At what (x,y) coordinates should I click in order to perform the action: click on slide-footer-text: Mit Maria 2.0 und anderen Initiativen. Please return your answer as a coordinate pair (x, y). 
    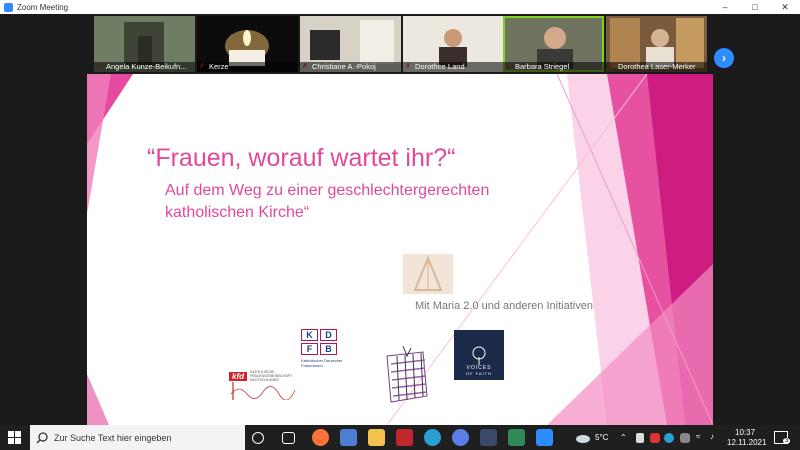
    Looking at the image, I should click on (504, 306).